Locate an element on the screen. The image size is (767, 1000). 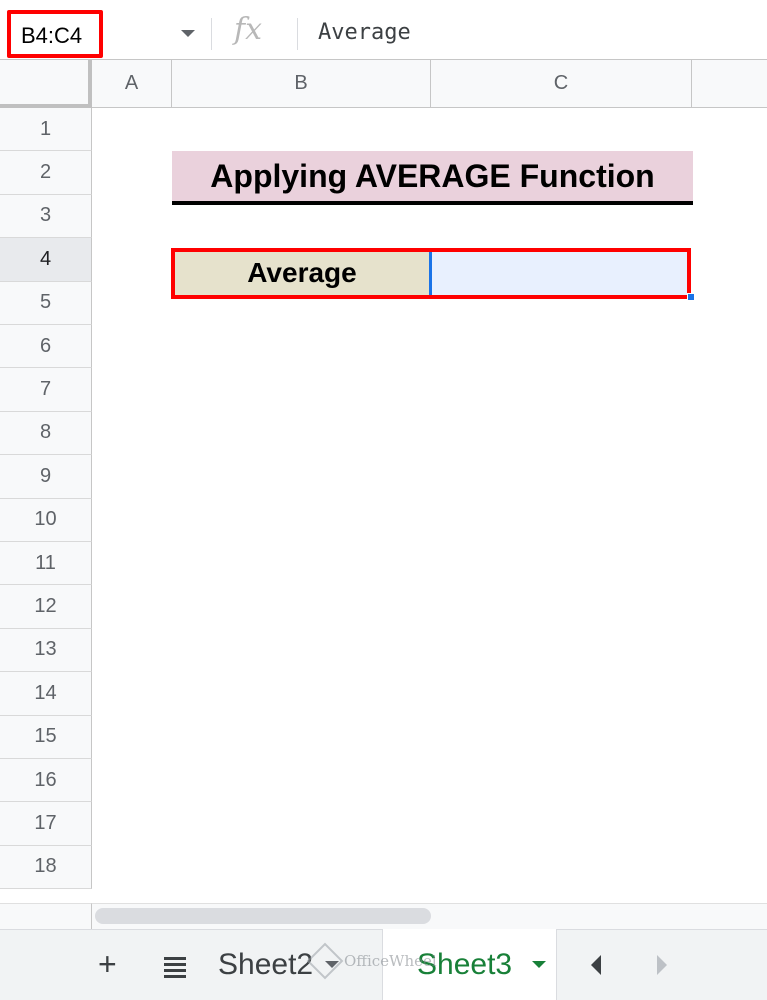
scroll-tabs-right-icon is located at coordinates (662, 965).